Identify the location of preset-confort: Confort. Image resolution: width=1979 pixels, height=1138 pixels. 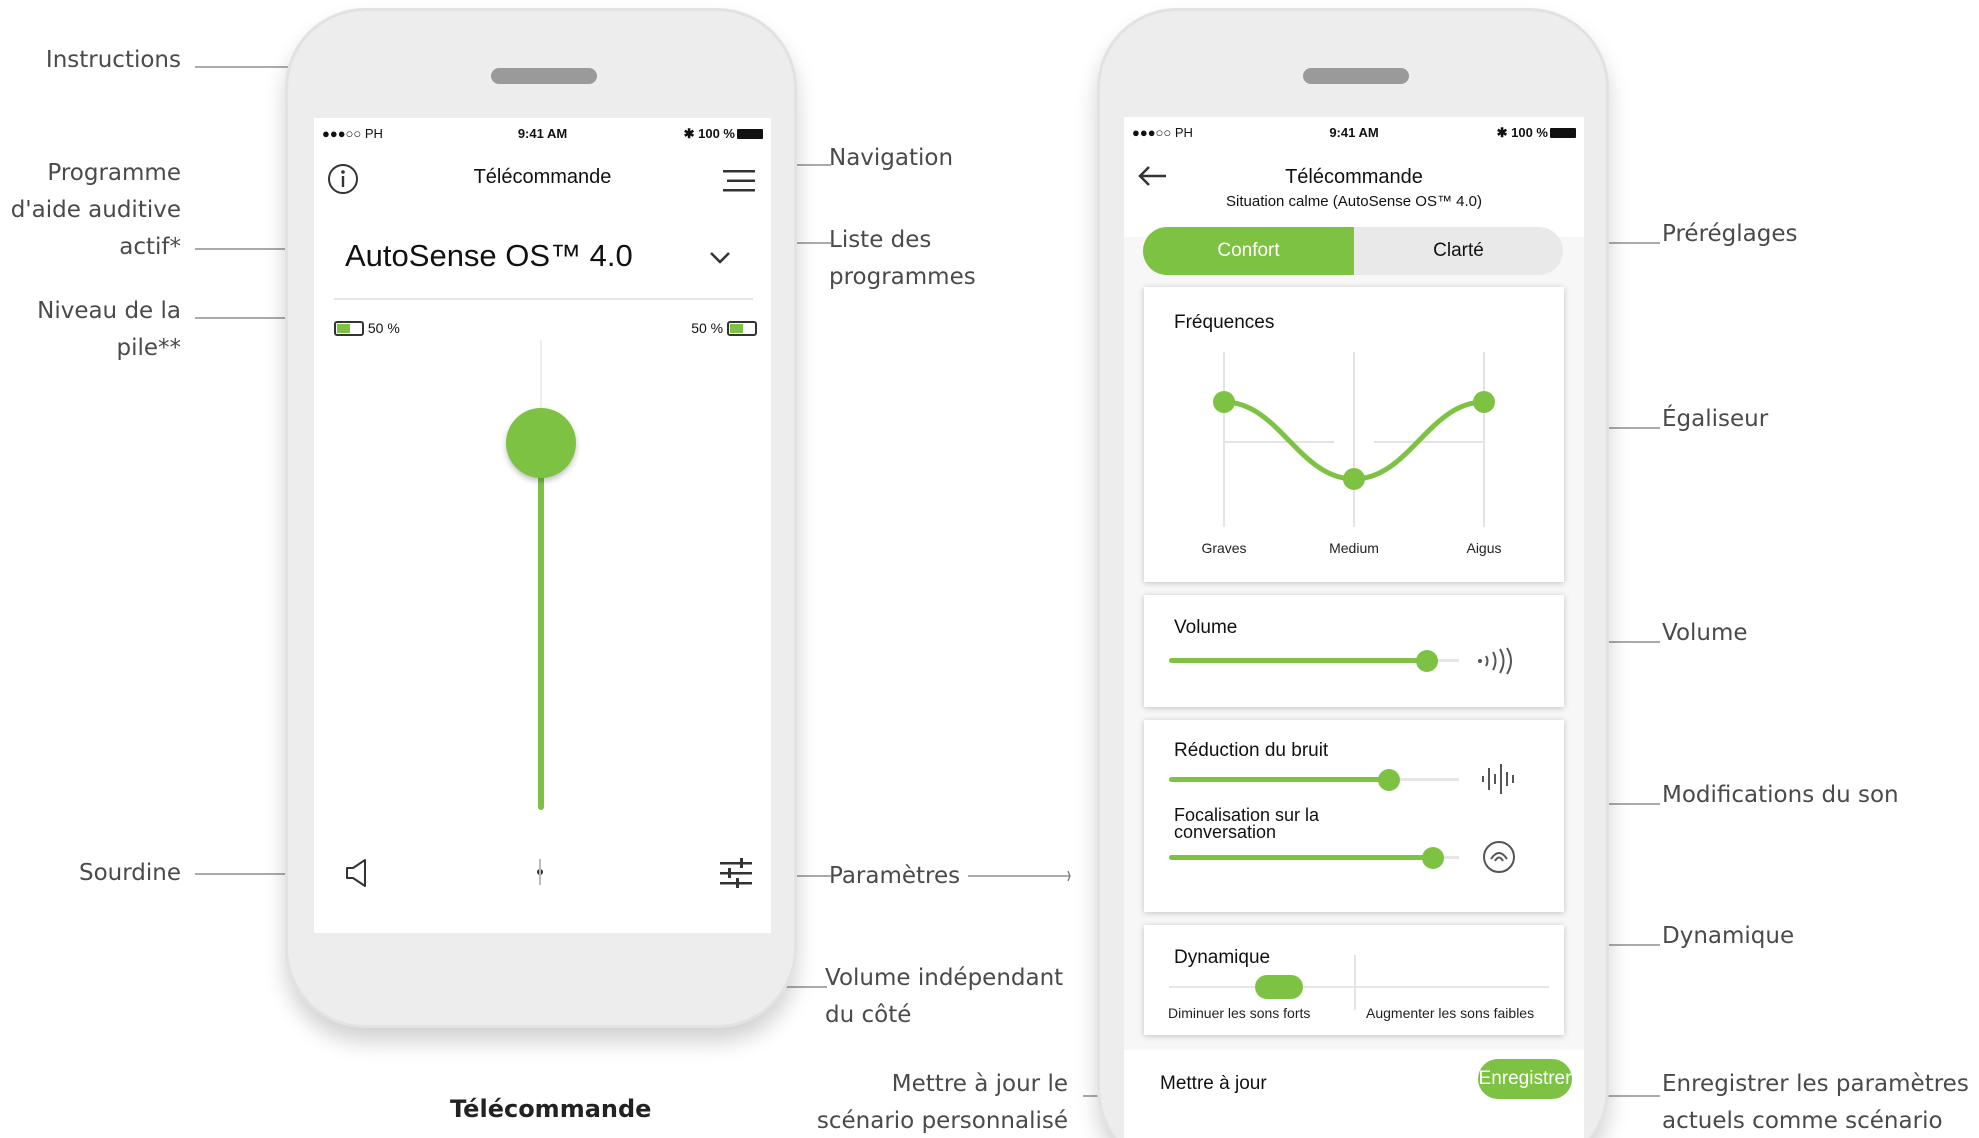
(1248, 251).